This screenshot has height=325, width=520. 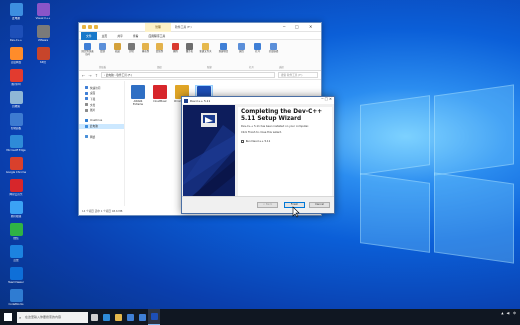 I want to click on nav-item-label: 快速访问, so click(x=95, y=88).